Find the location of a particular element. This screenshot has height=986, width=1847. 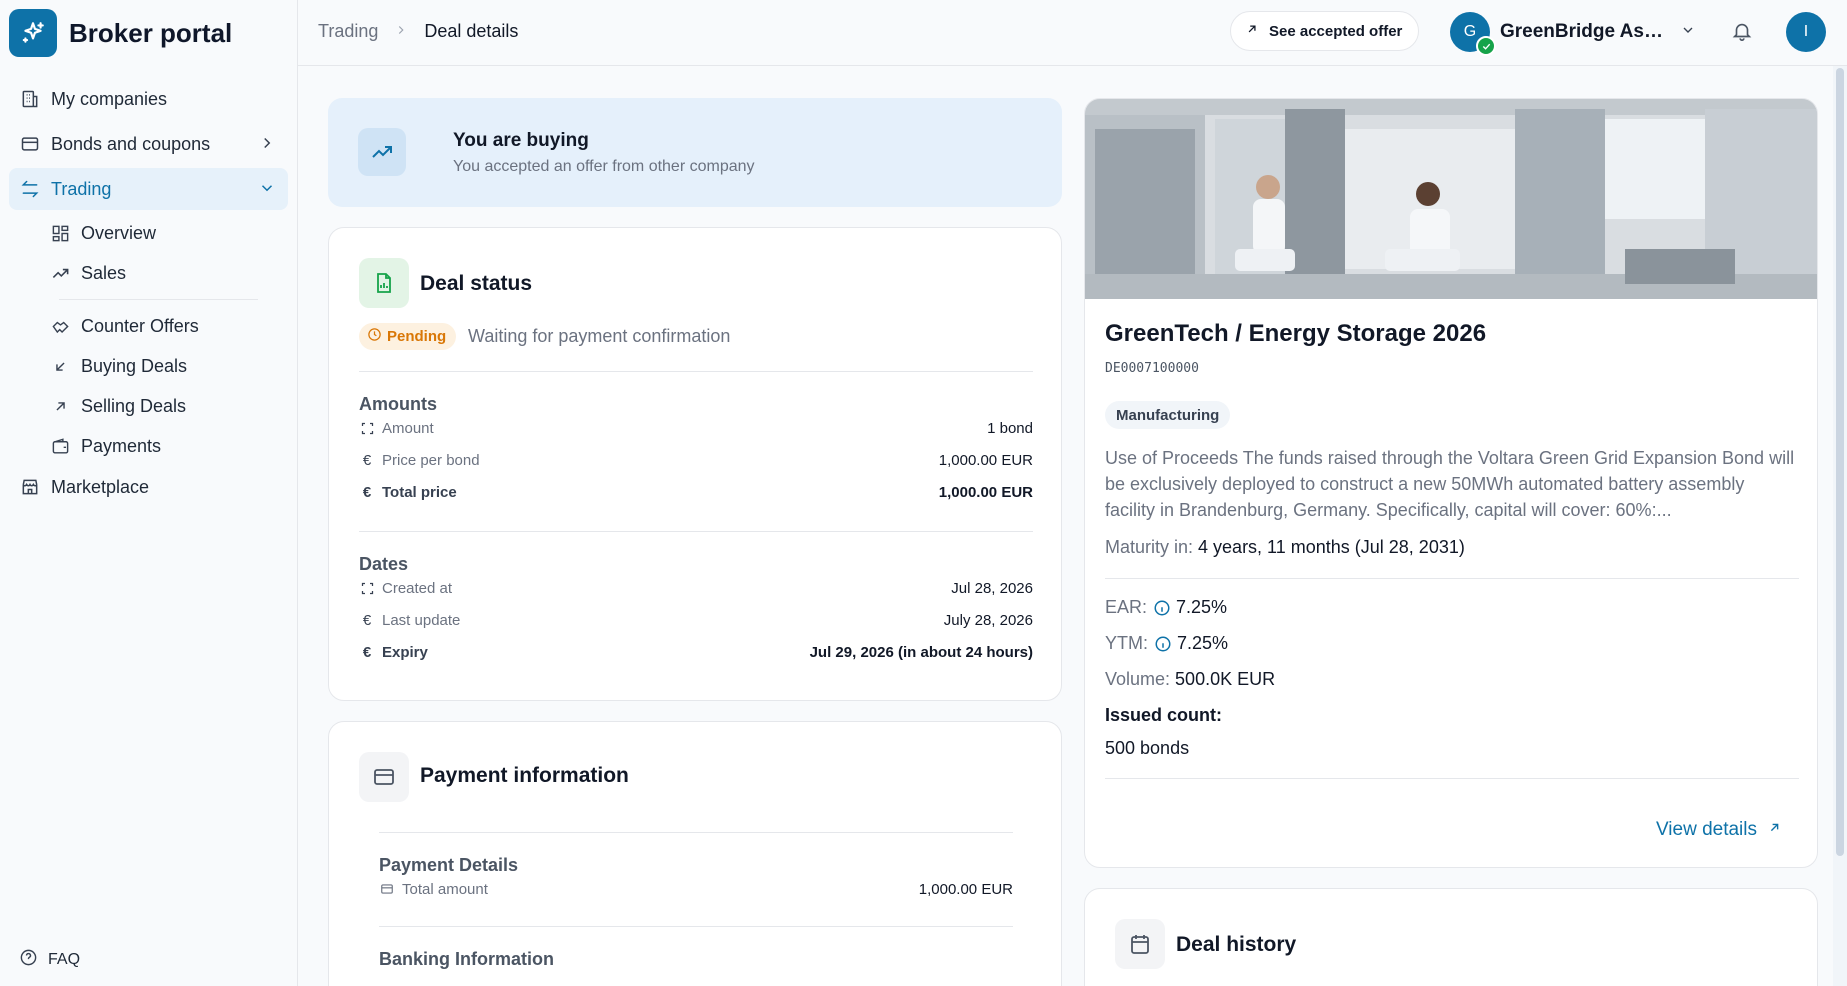

buying-subtitle: You accepted an offer from other company is located at coordinates (604, 166).